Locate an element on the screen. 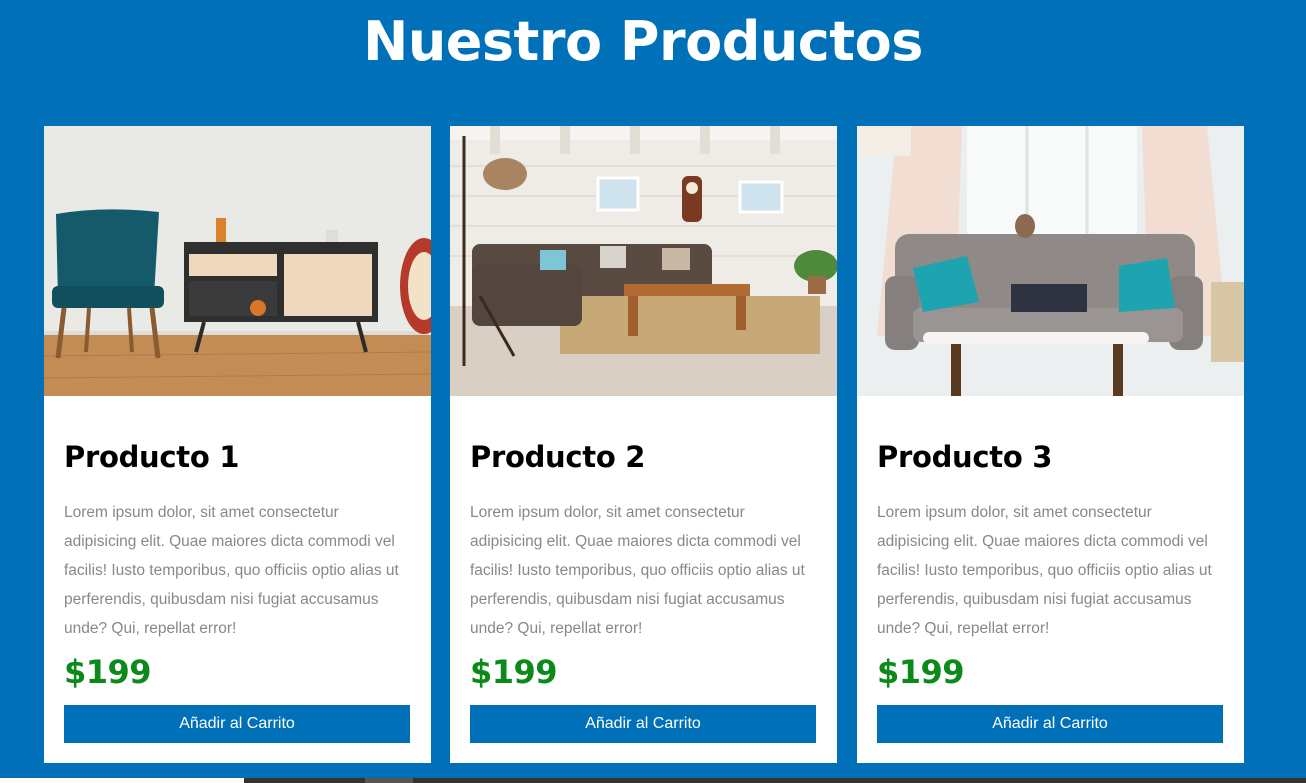 This screenshot has width=1306, height=783. bottom-strip-light is located at coordinates (122, 780).